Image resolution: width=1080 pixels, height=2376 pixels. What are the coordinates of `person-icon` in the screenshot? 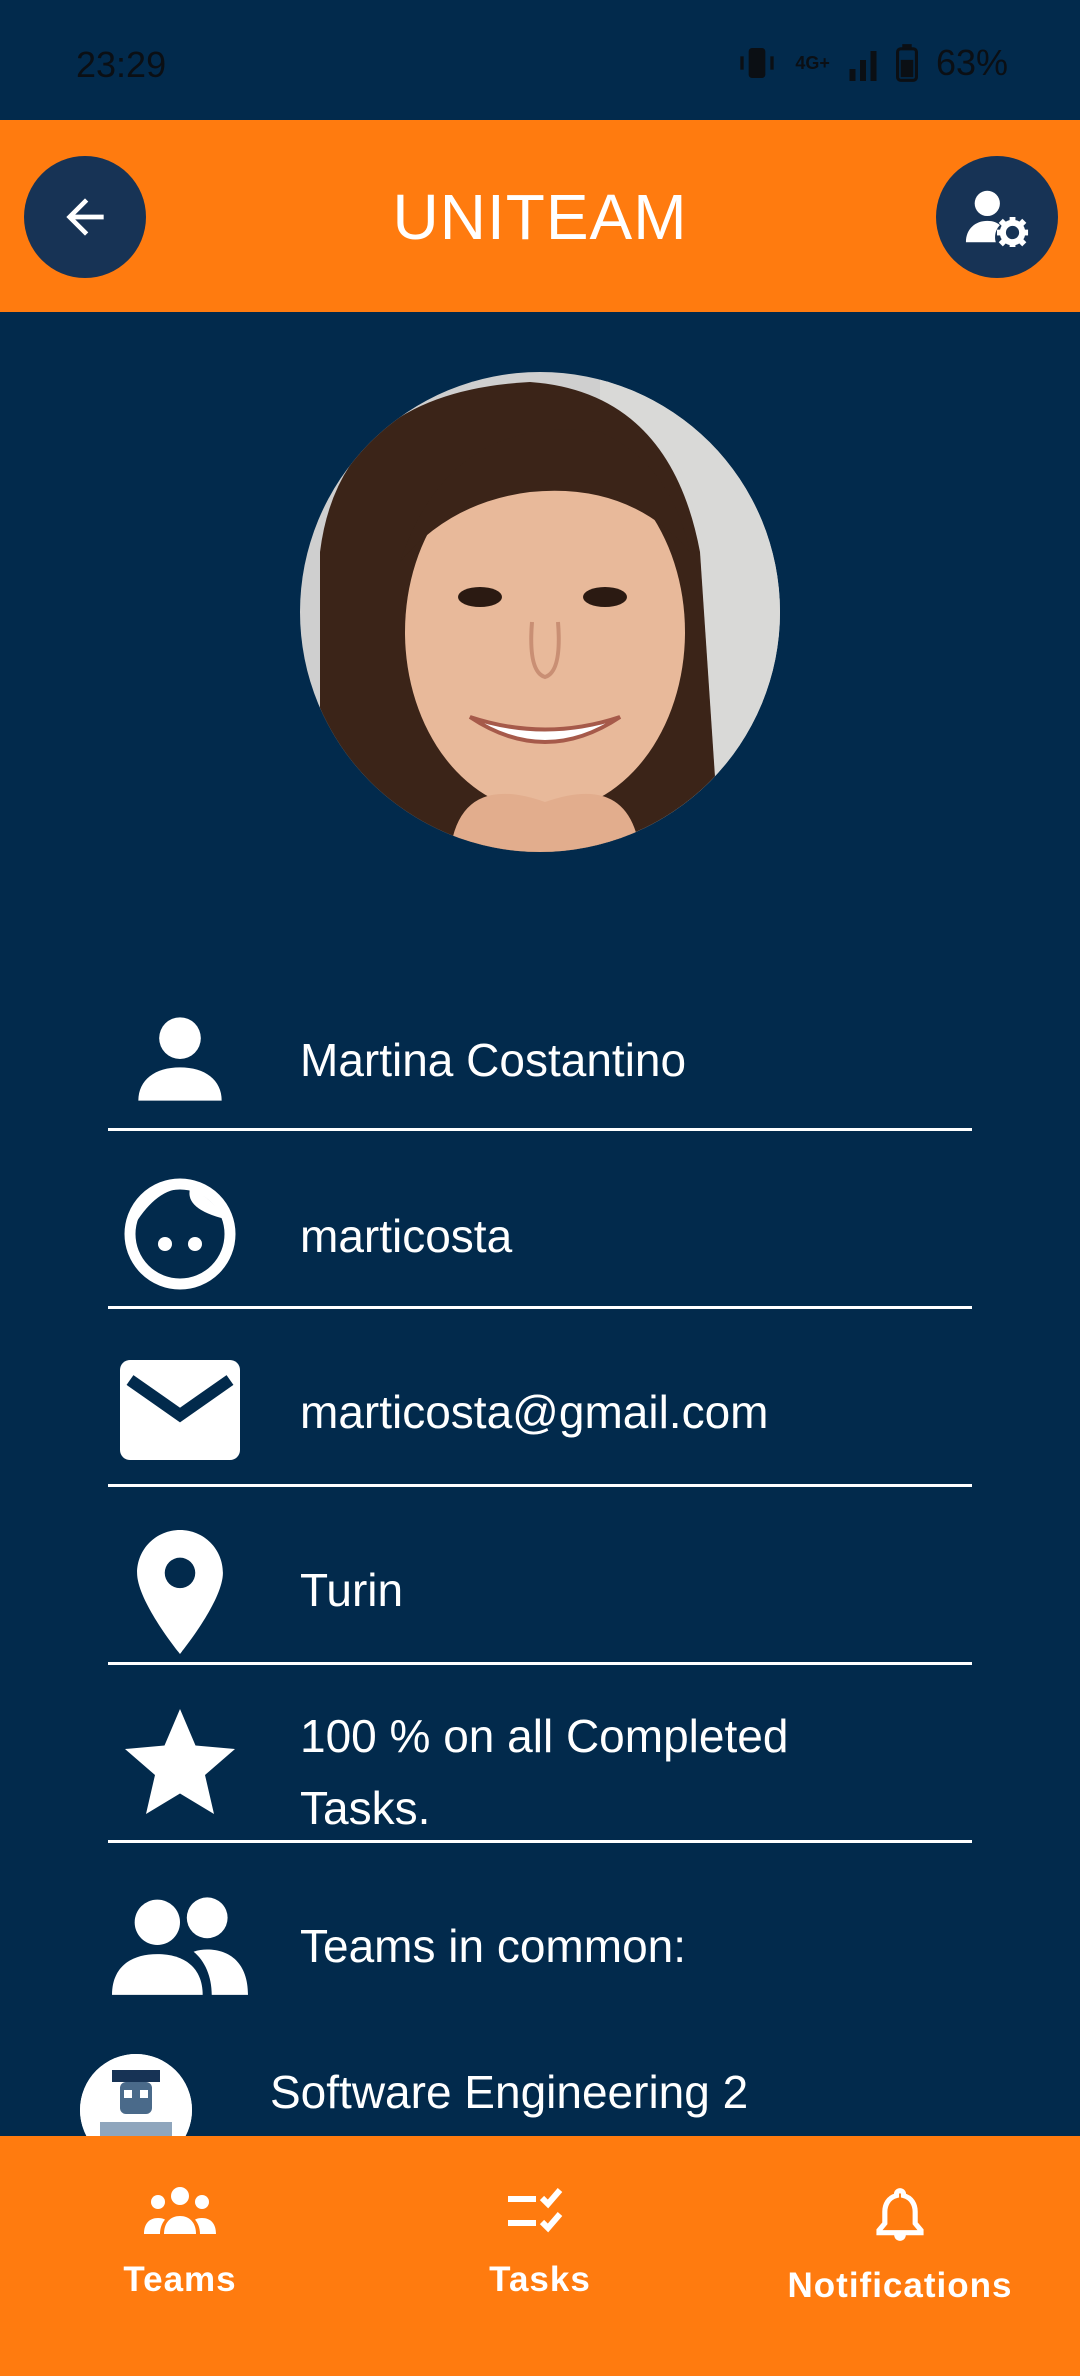 It's located at (180, 1059).